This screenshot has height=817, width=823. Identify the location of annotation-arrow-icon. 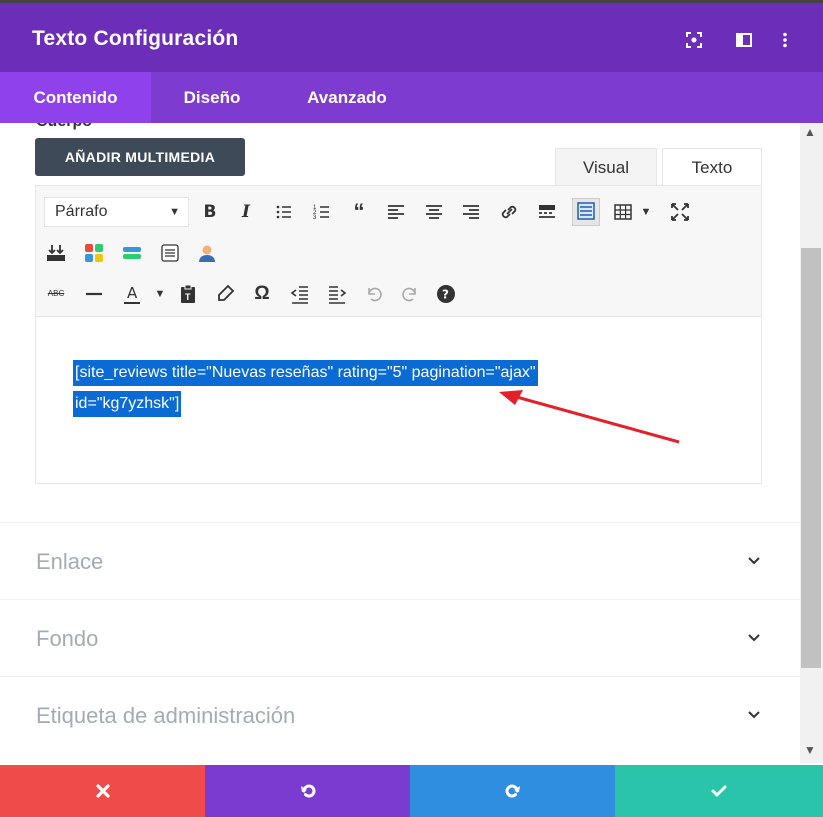
(589, 417).